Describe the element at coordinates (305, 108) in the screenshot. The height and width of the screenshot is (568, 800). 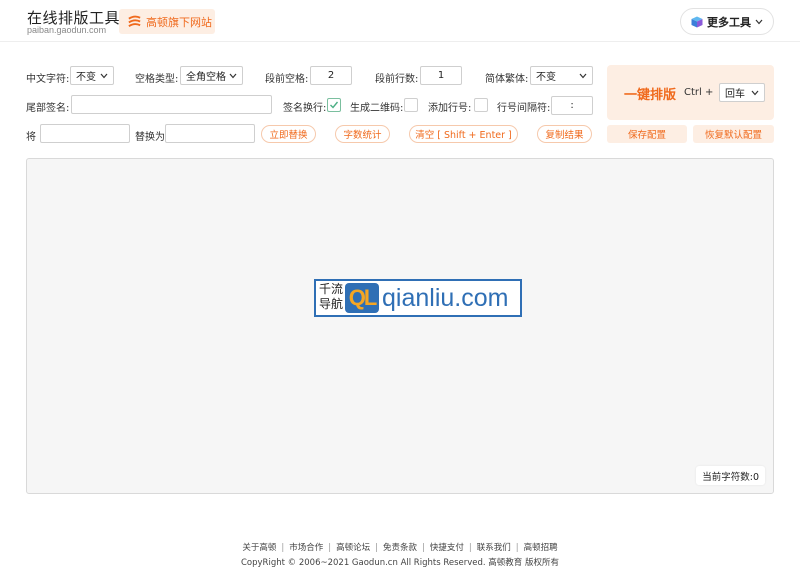
I see `sign-newline-label: 签名换行:` at that location.